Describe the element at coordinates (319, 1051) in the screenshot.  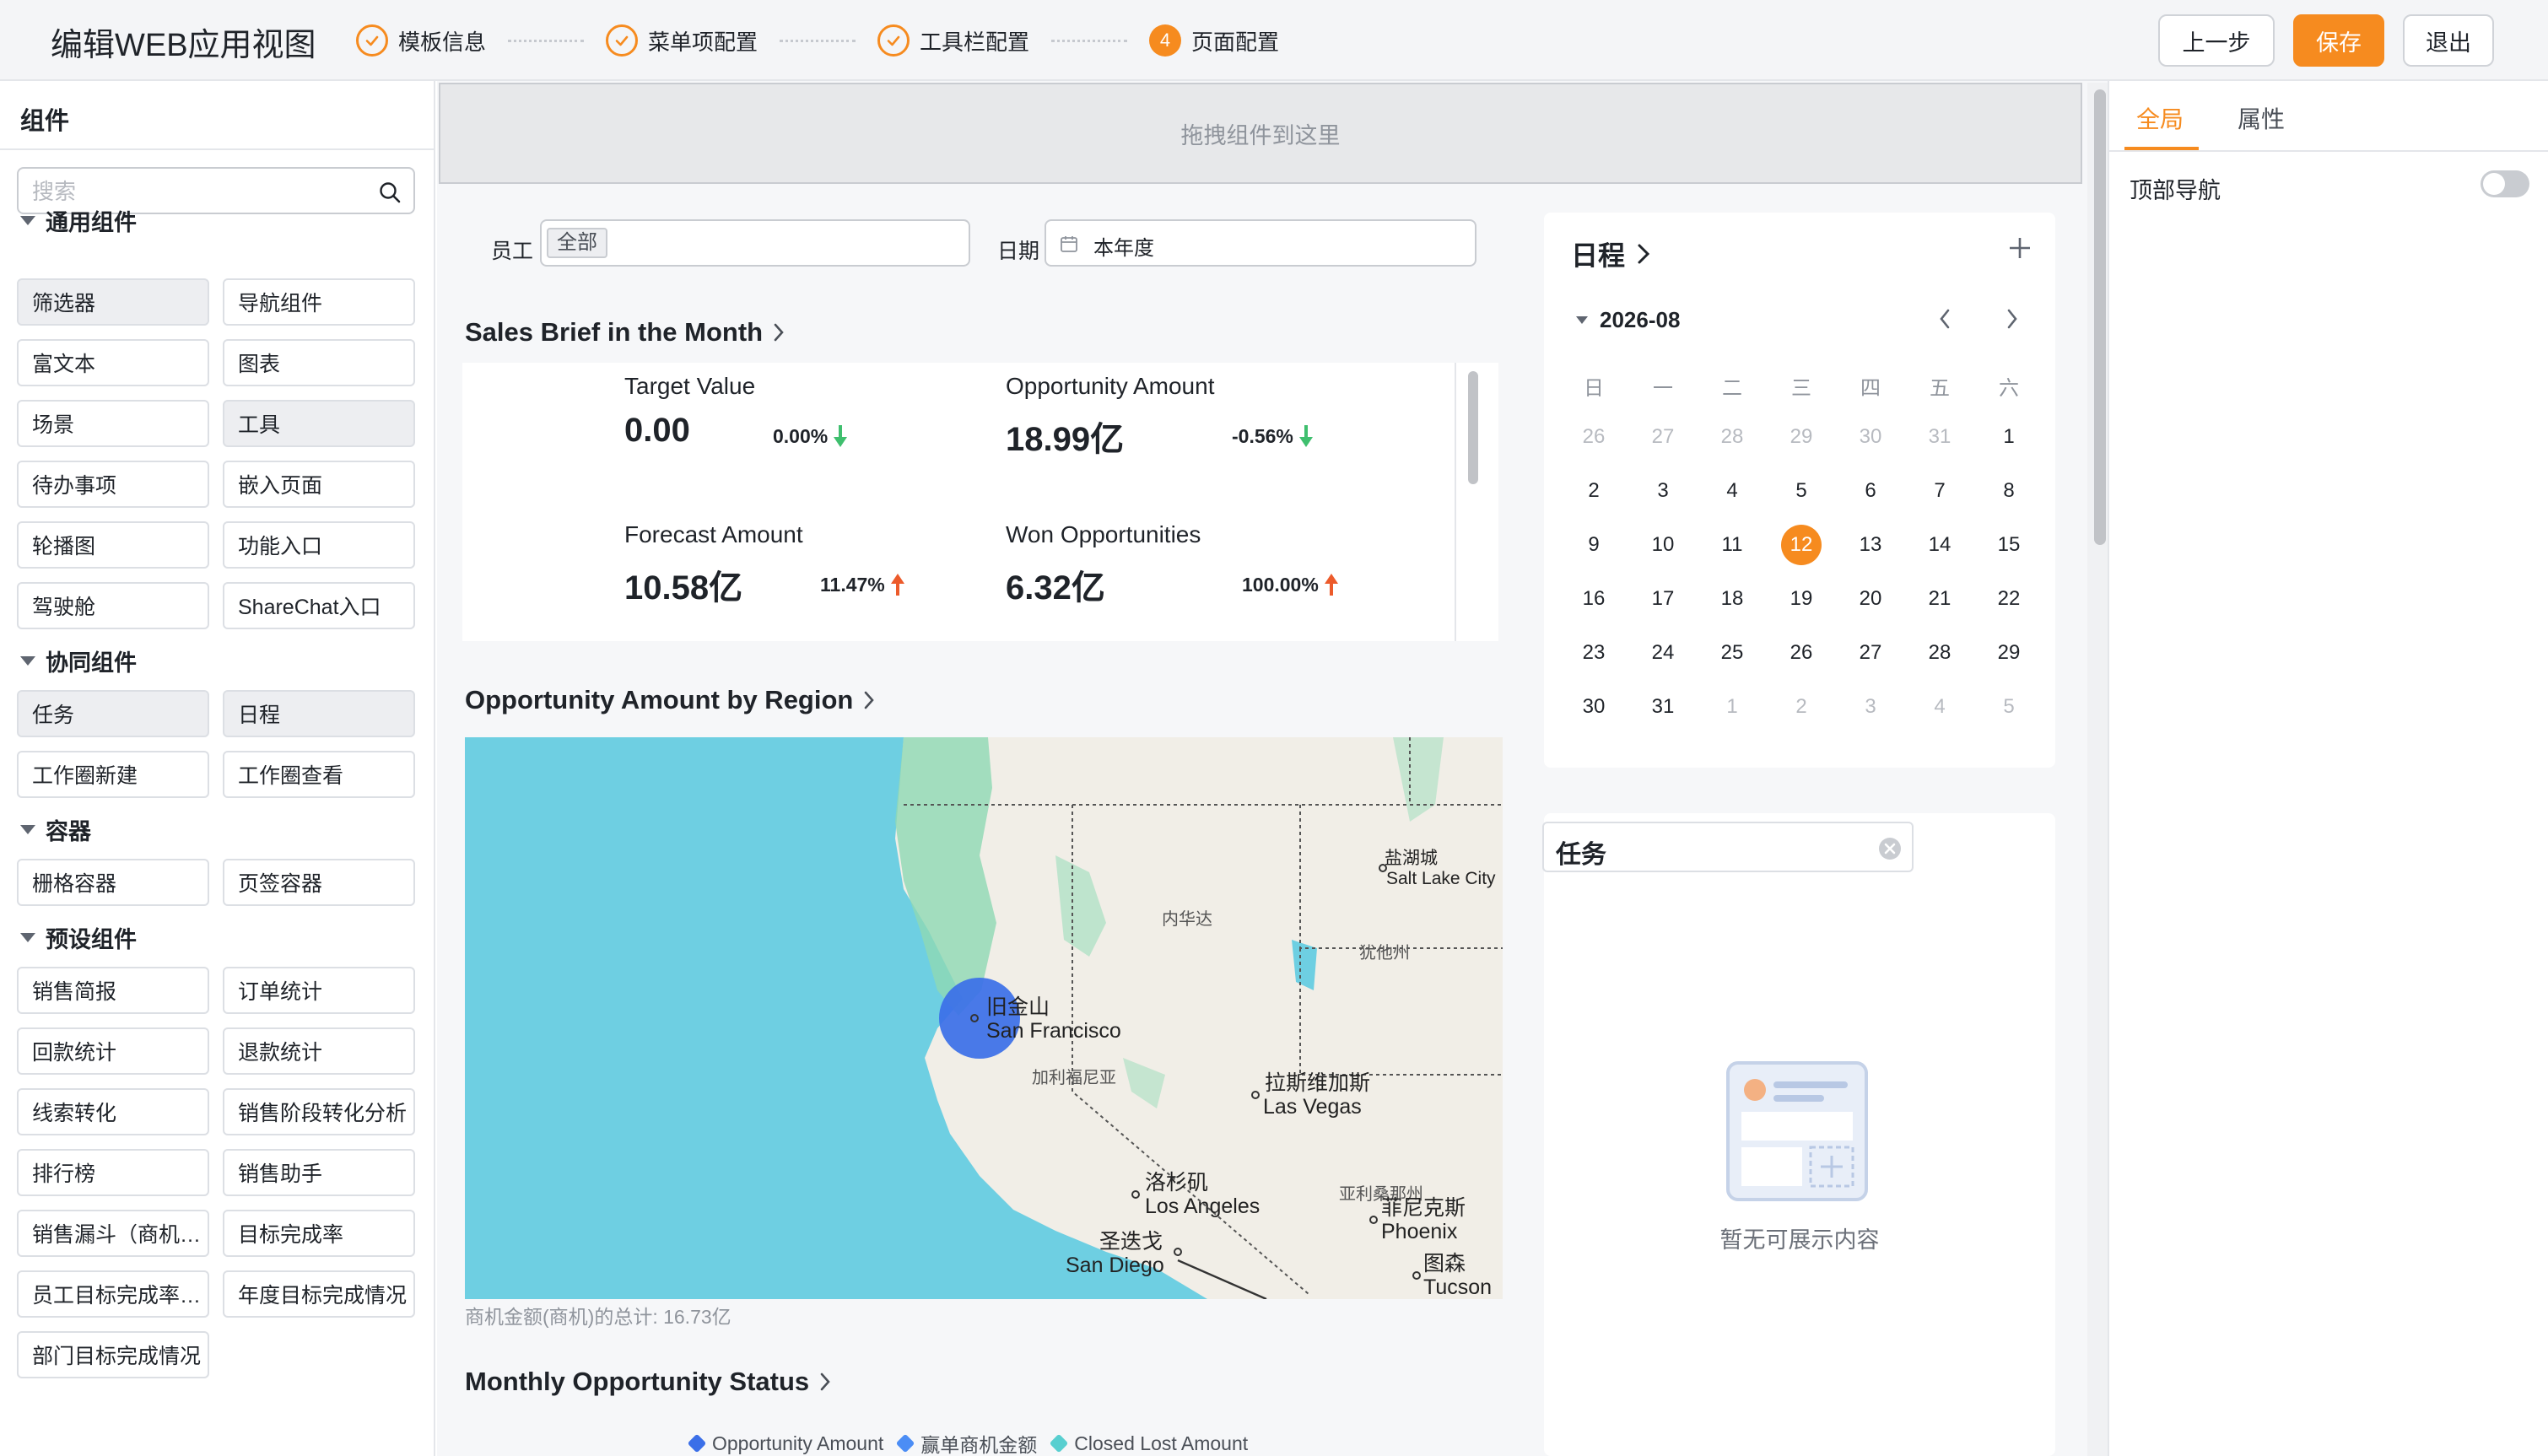
I see `component-refund-stats: 退款统计` at that location.